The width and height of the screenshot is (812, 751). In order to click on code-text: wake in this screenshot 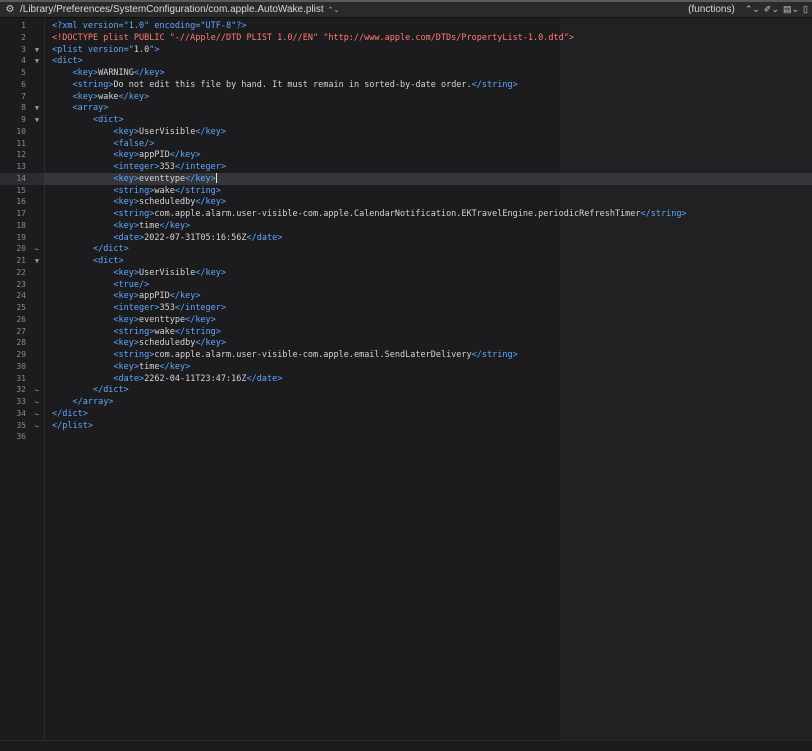, I will do `click(164, 190)`.